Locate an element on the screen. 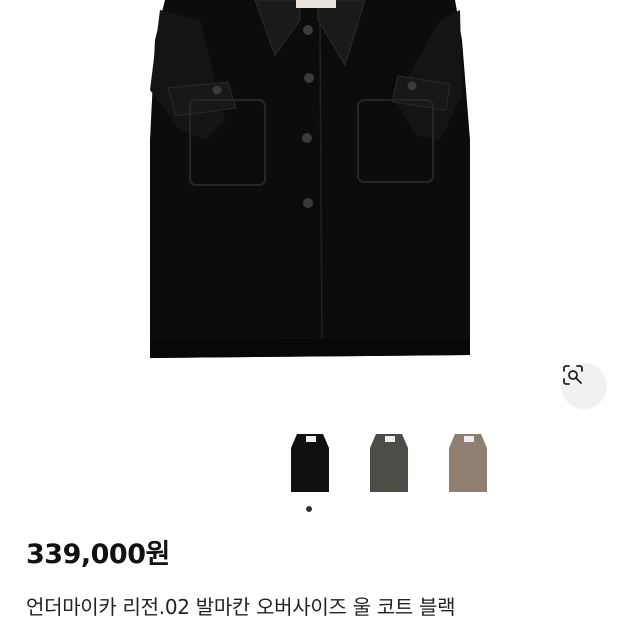 The width and height of the screenshot is (620, 620). product-price: 339,000원 is located at coordinates (98, 554).